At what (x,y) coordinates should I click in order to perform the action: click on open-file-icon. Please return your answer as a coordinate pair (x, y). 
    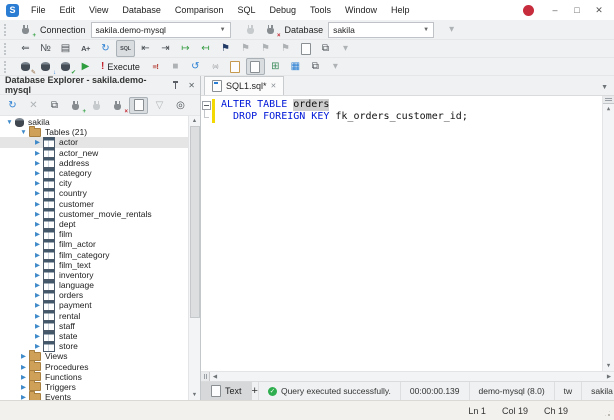
    Looking at the image, I should click on (235, 66).